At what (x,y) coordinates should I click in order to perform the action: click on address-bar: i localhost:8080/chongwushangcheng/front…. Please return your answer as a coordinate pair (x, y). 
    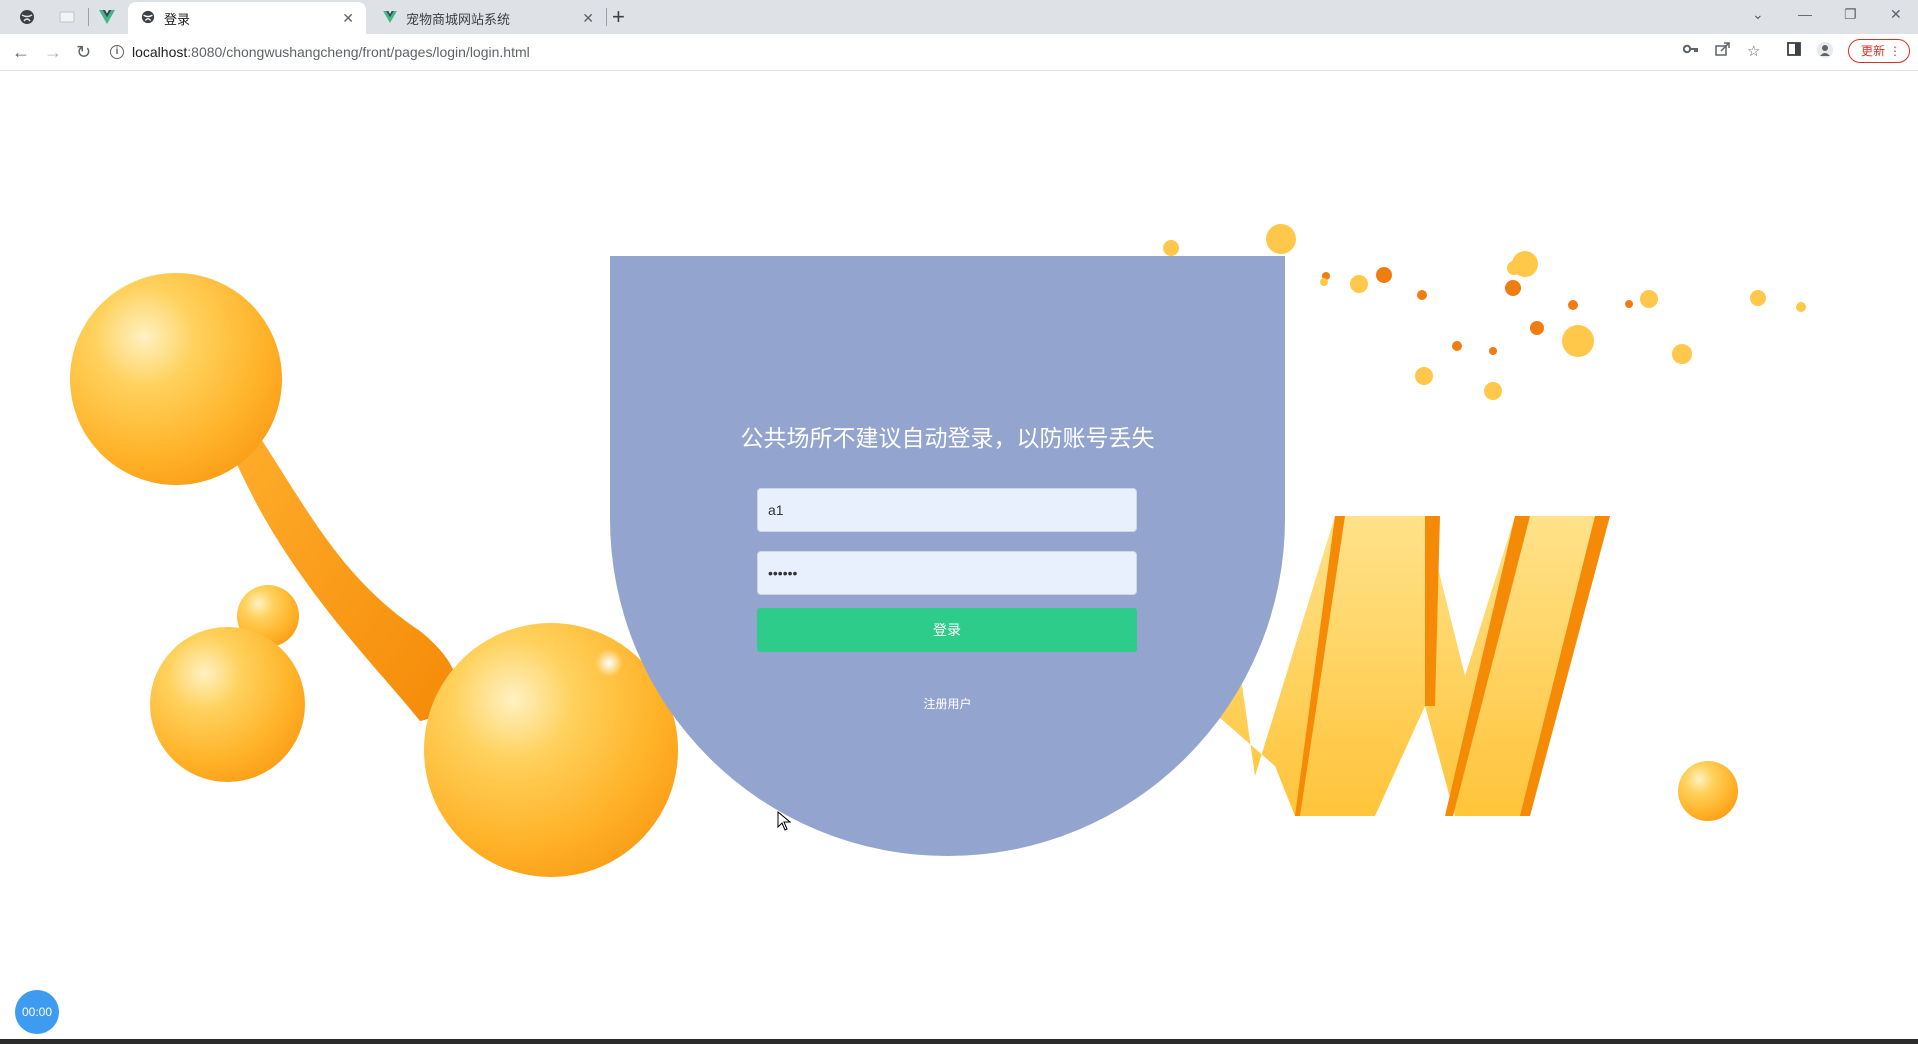
    Looking at the image, I should click on (900, 52).